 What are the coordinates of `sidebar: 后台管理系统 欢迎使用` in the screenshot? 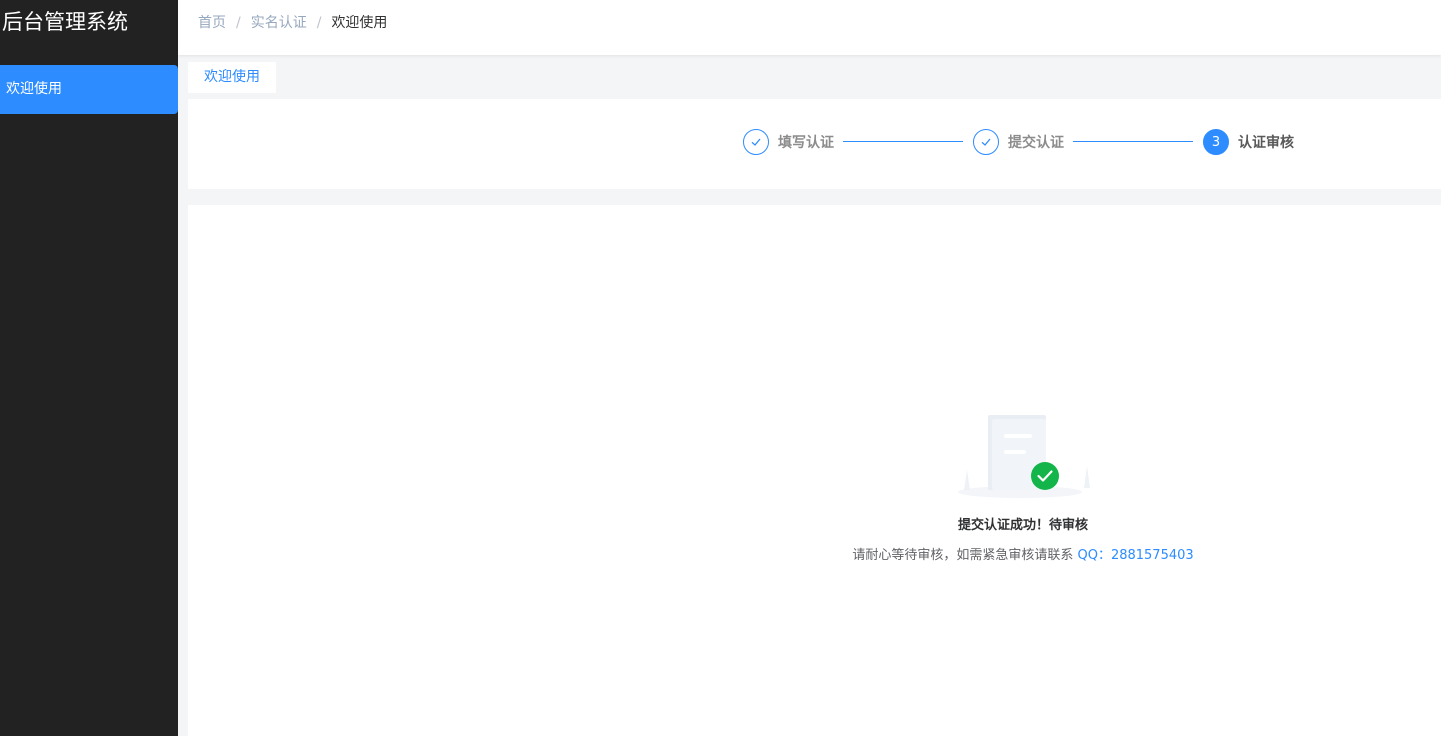 It's located at (89, 368).